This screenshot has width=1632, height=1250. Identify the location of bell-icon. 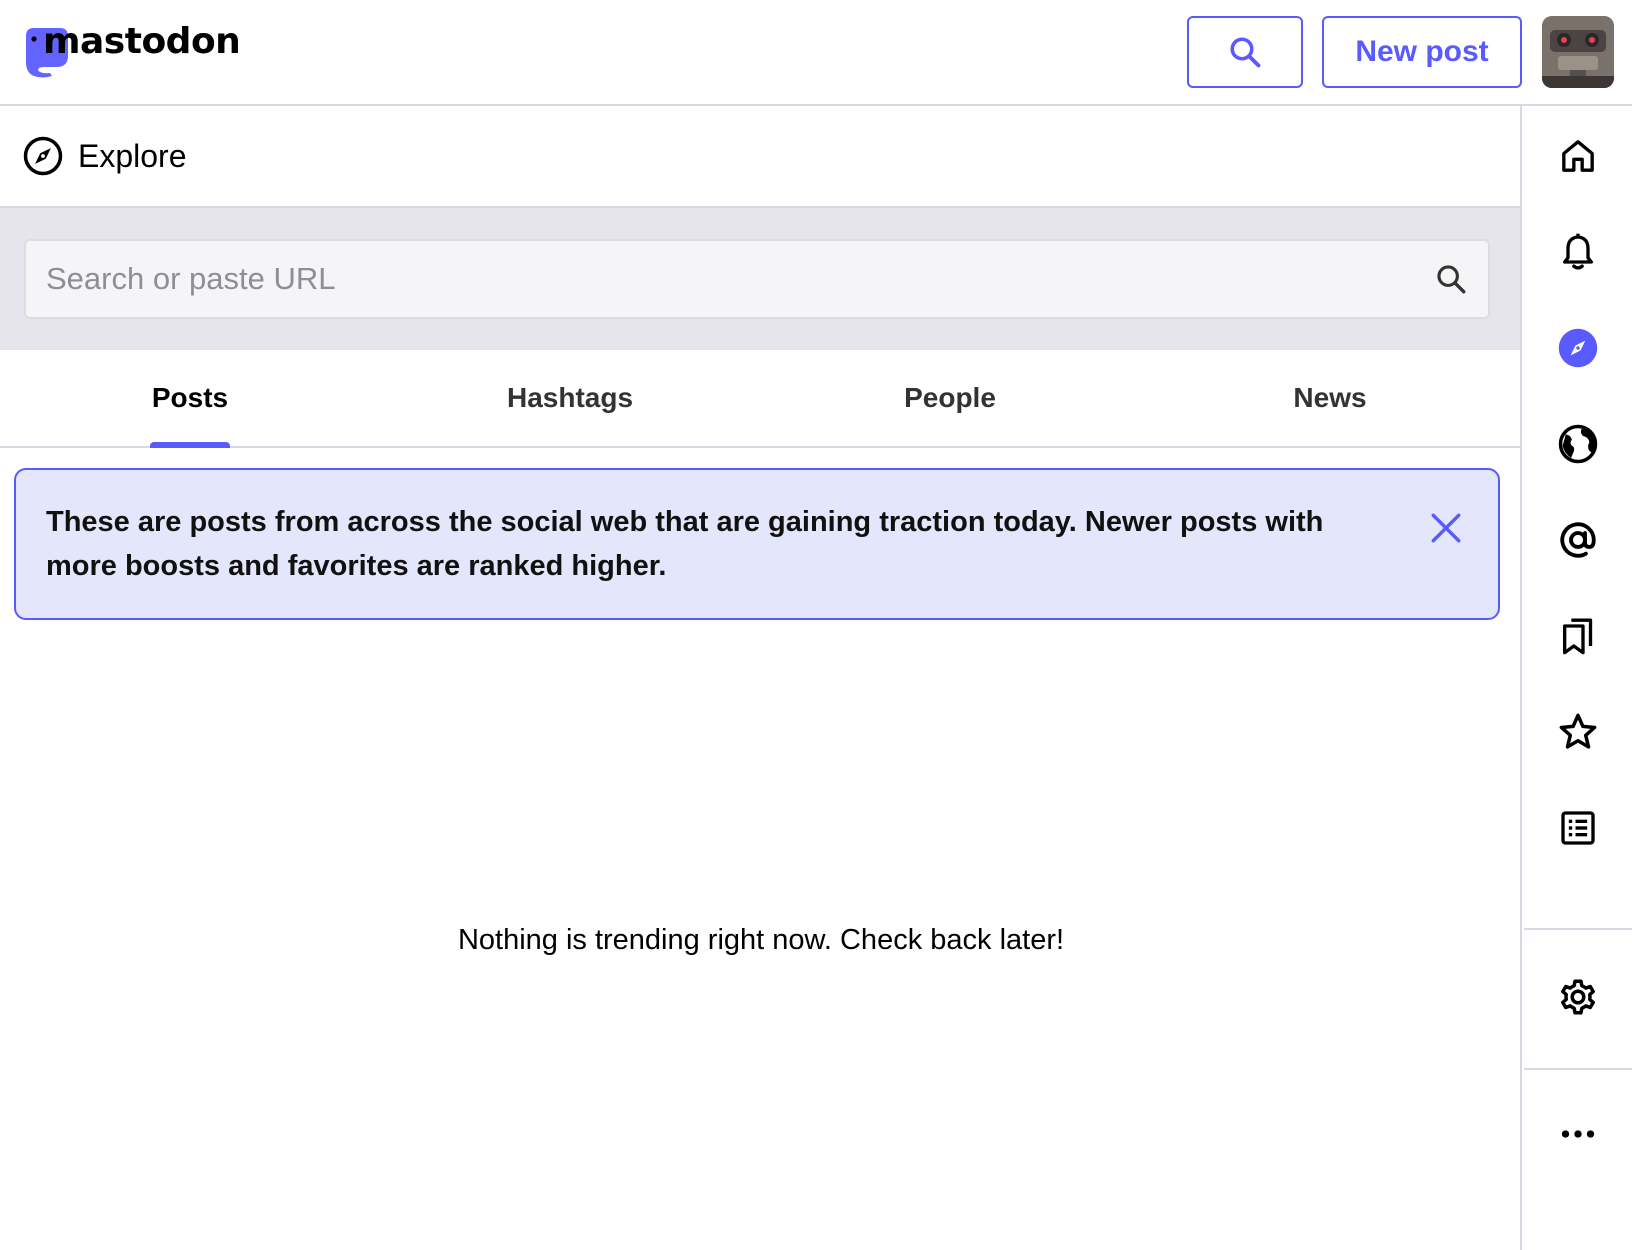
(1578, 251).